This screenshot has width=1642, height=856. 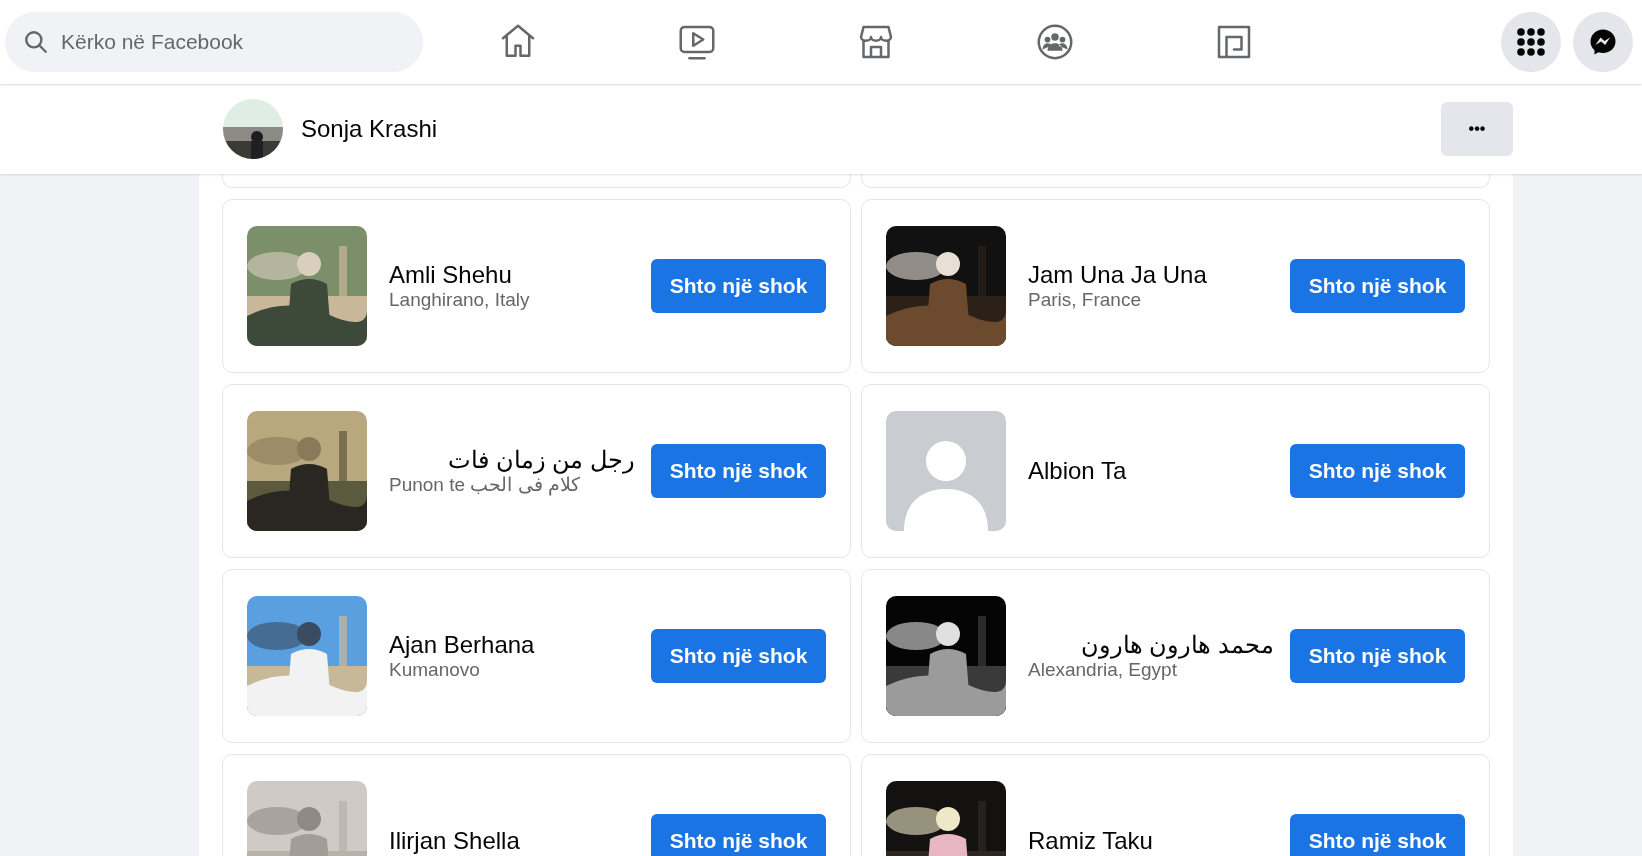 I want to click on messenger-icon, so click(x=1603, y=42).